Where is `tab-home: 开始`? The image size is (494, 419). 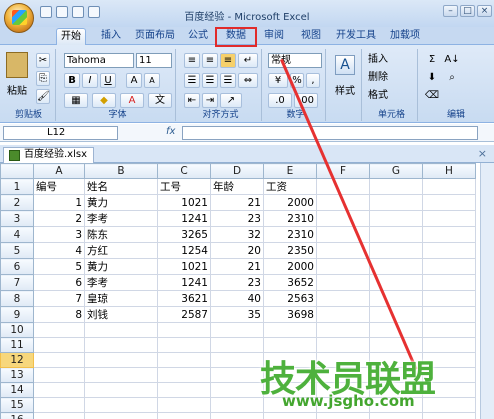 tab-home: 开始 is located at coordinates (71, 36).